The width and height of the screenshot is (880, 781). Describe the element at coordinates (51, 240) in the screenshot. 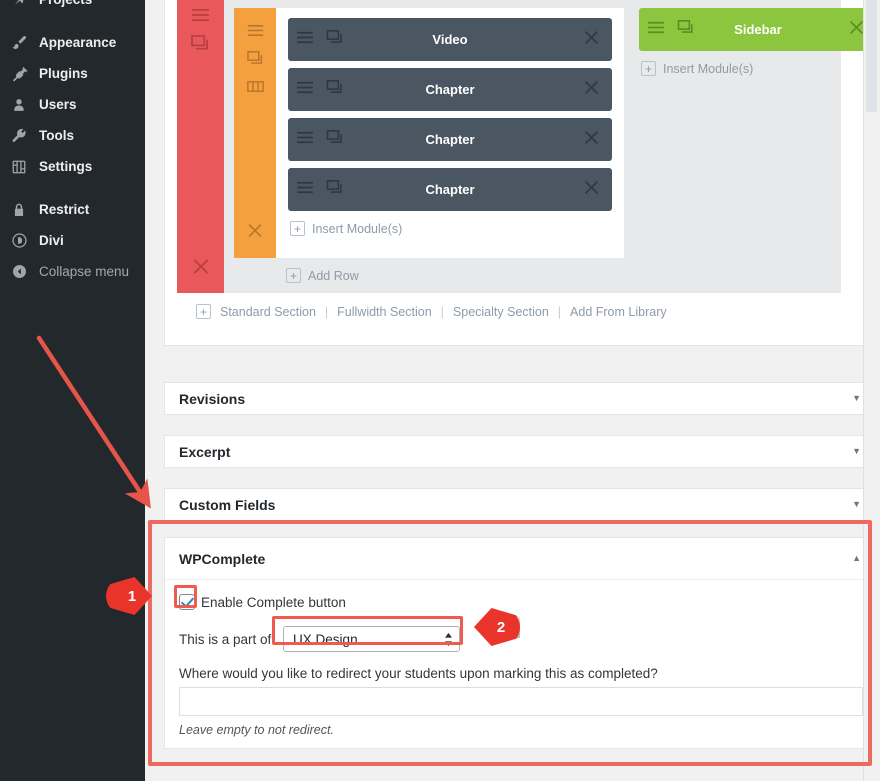

I see `sidebar-item-label: Divi` at that location.